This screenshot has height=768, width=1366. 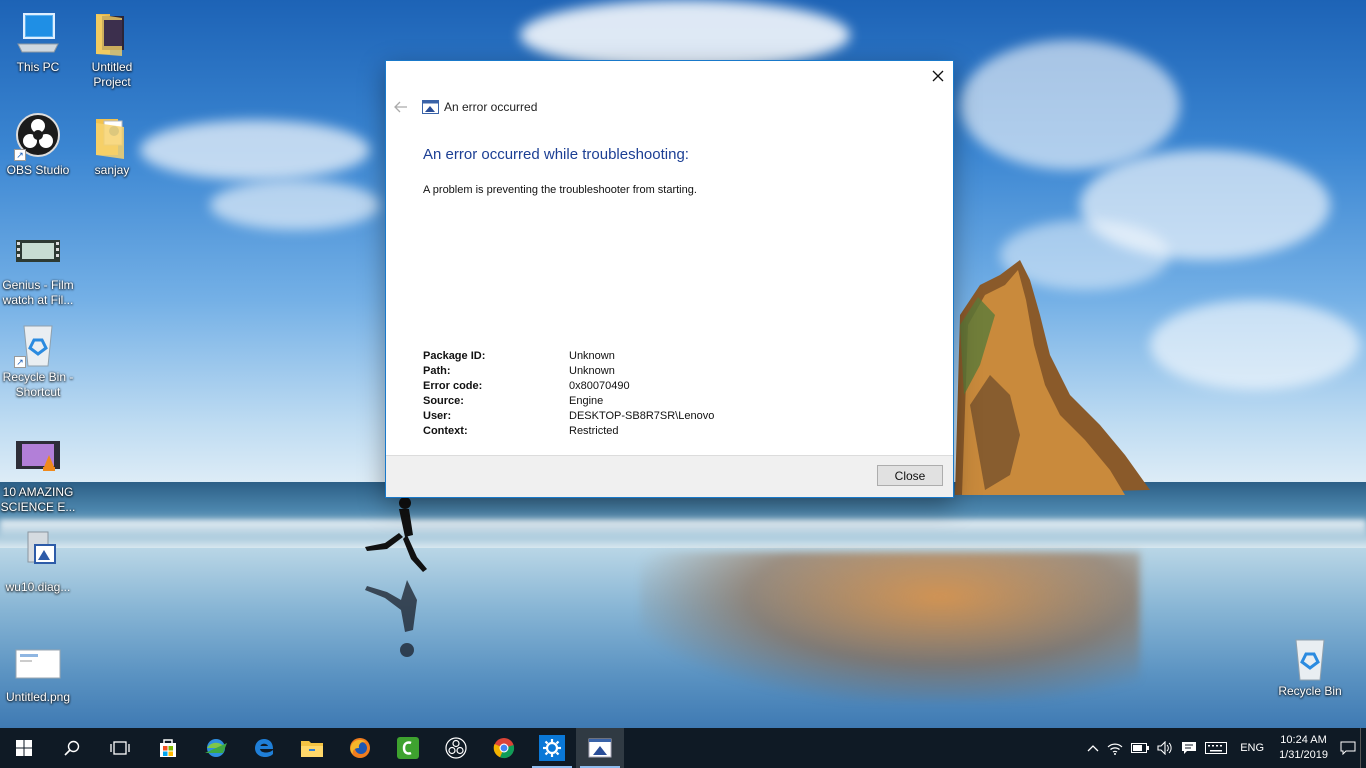 I want to click on window-close-button, so click(x=938, y=75).